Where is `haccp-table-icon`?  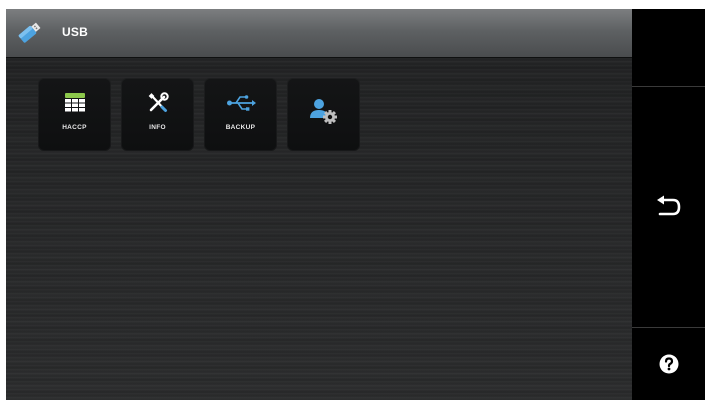 haccp-table-icon is located at coordinates (74, 102).